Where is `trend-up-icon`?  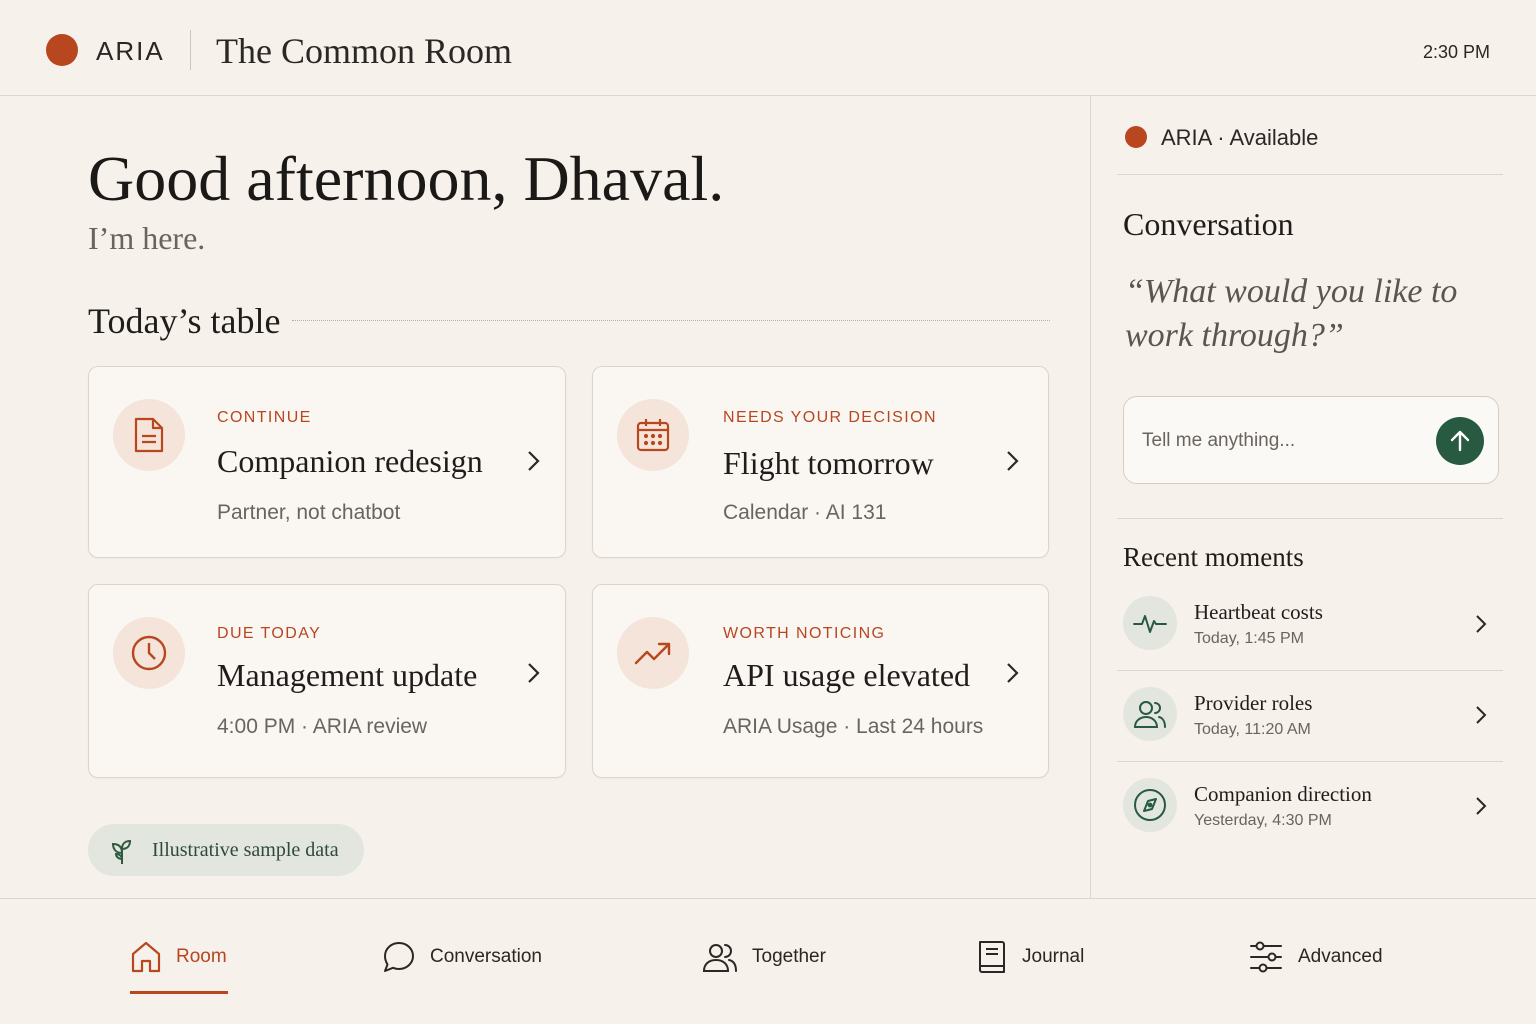 trend-up-icon is located at coordinates (653, 653).